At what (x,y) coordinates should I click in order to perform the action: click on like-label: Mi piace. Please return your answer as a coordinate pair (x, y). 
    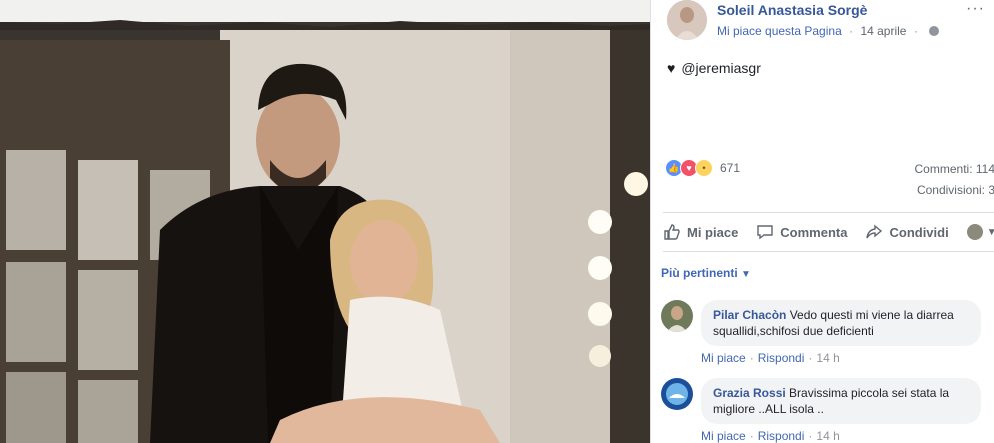
    Looking at the image, I should click on (713, 232).